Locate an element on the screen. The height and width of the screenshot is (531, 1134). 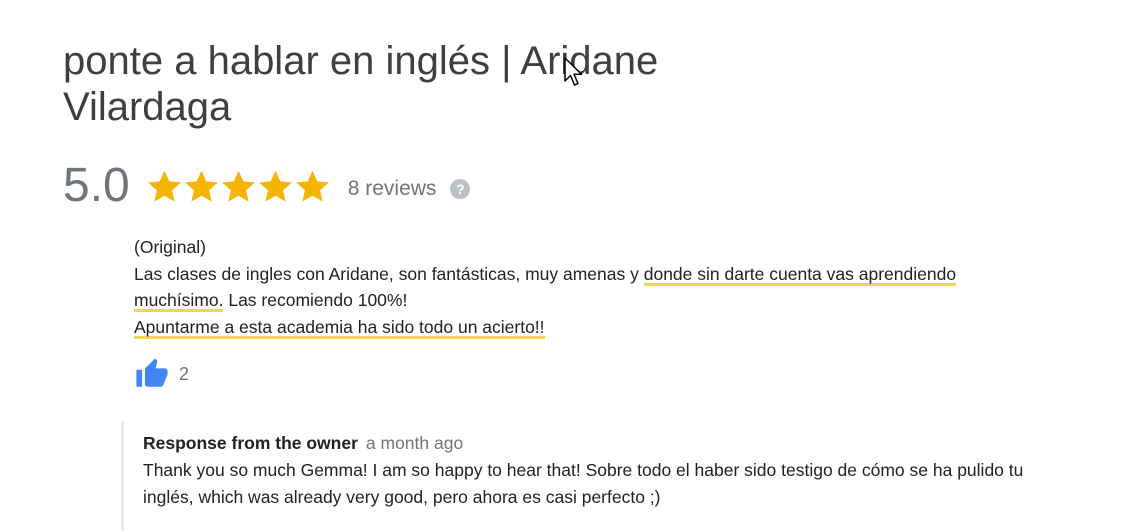
likes-count: 2 is located at coordinates (184, 373).